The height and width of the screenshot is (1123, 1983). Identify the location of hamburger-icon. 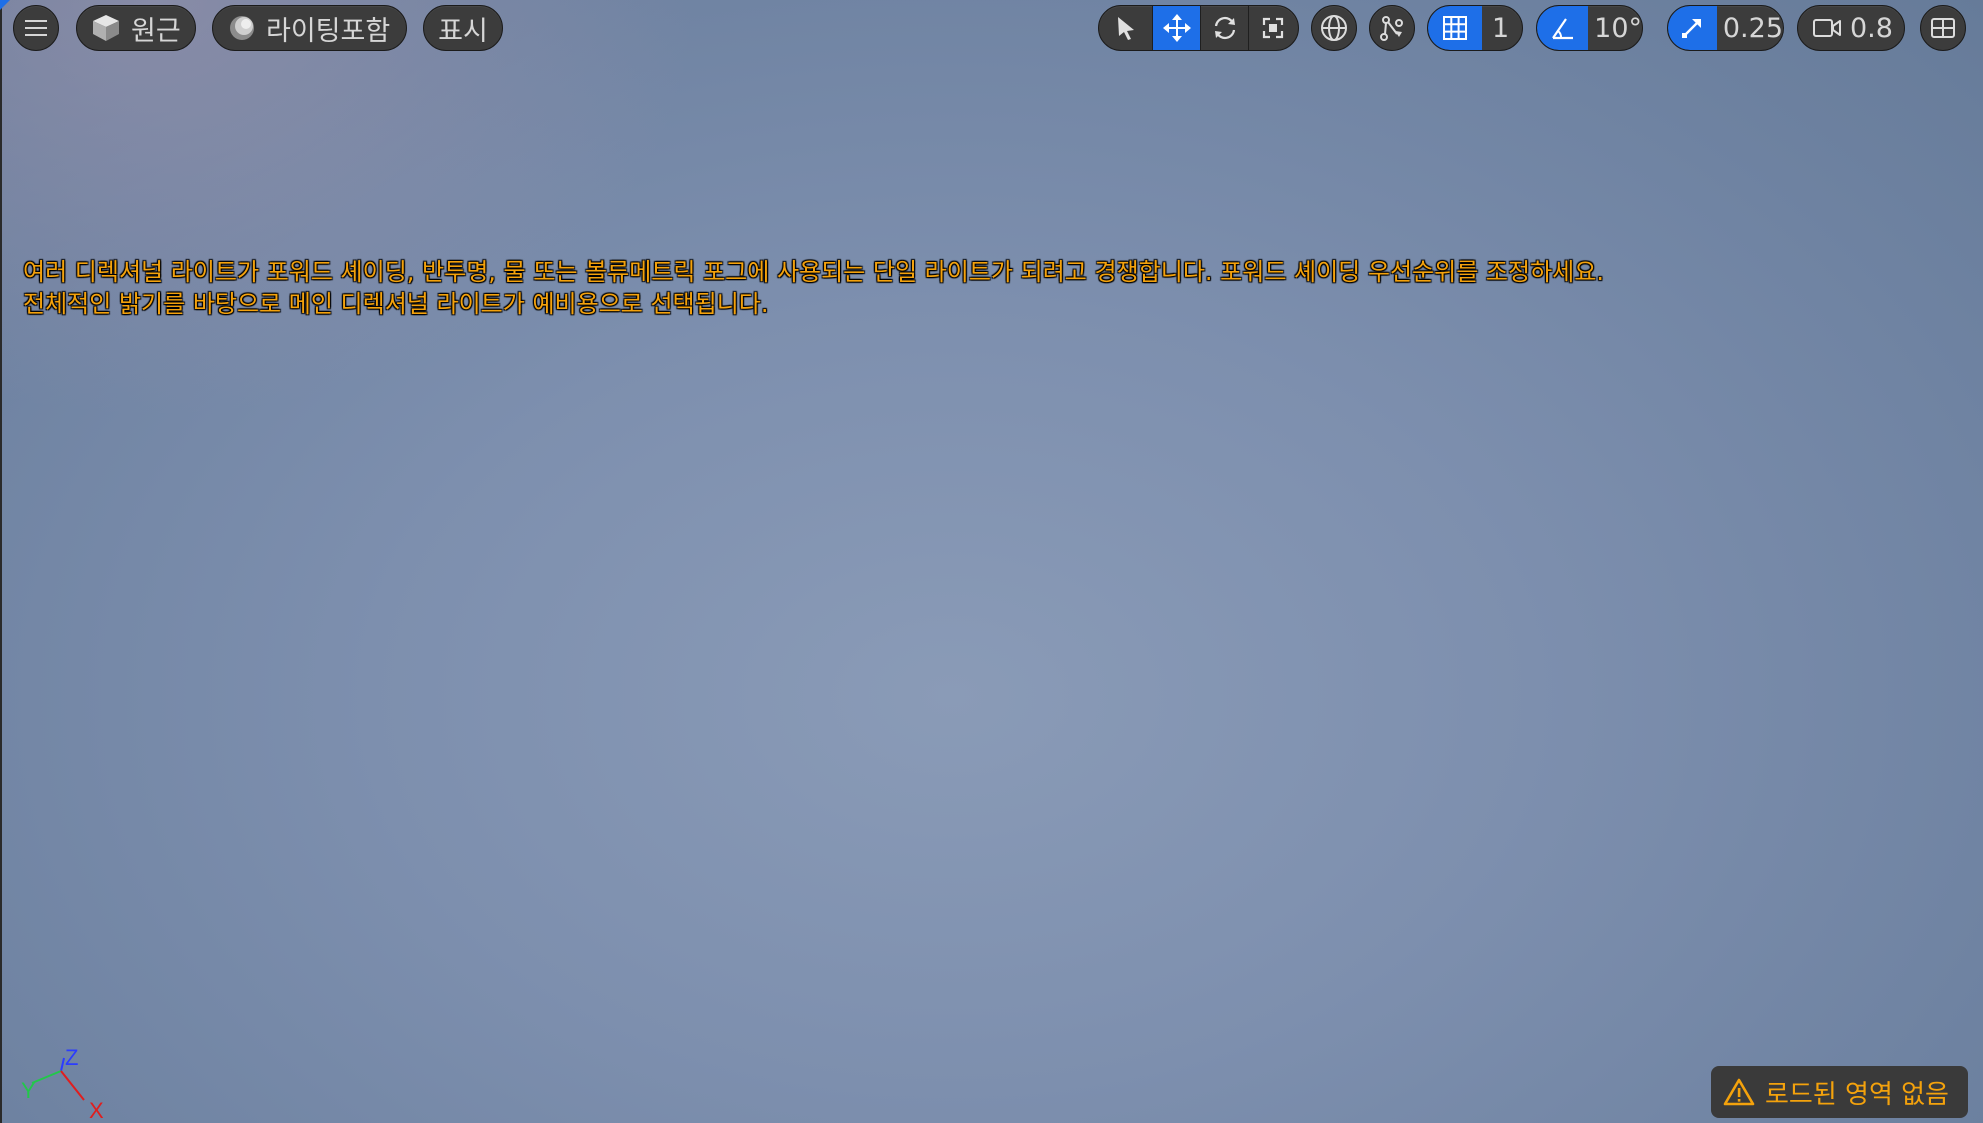
(36, 28).